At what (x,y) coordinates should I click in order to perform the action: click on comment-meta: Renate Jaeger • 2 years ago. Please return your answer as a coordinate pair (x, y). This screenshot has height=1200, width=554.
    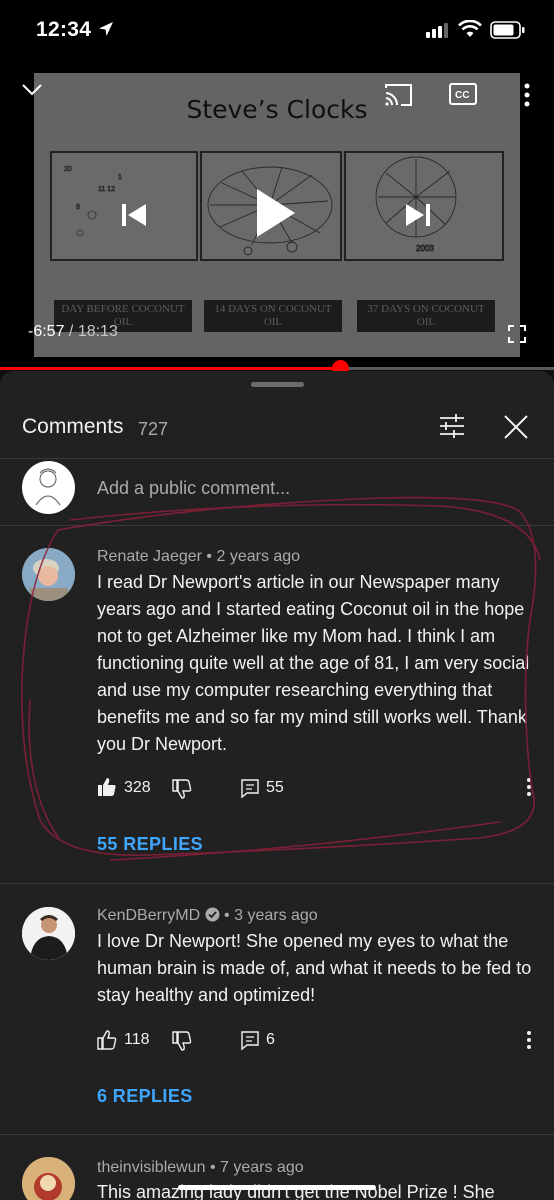
    Looking at the image, I should click on (199, 556).